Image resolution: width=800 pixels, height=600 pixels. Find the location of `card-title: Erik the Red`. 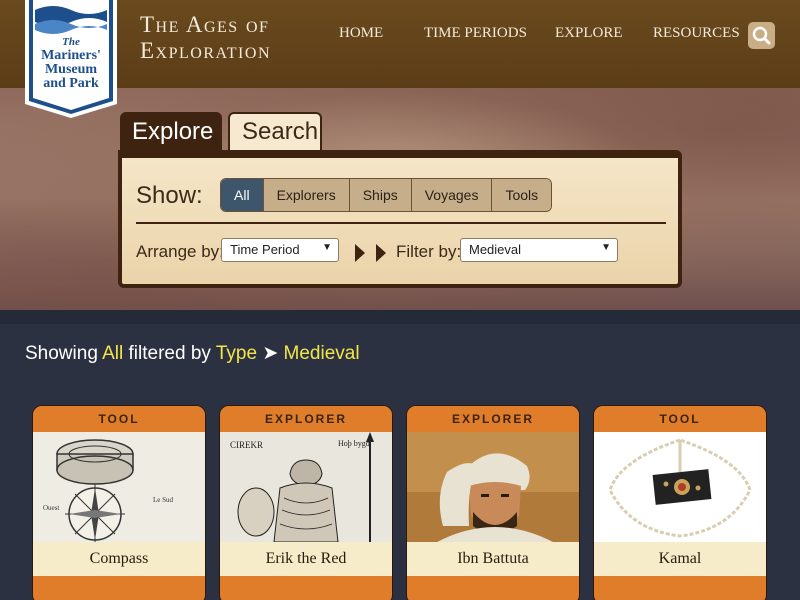

card-title: Erik the Red is located at coordinates (306, 559).